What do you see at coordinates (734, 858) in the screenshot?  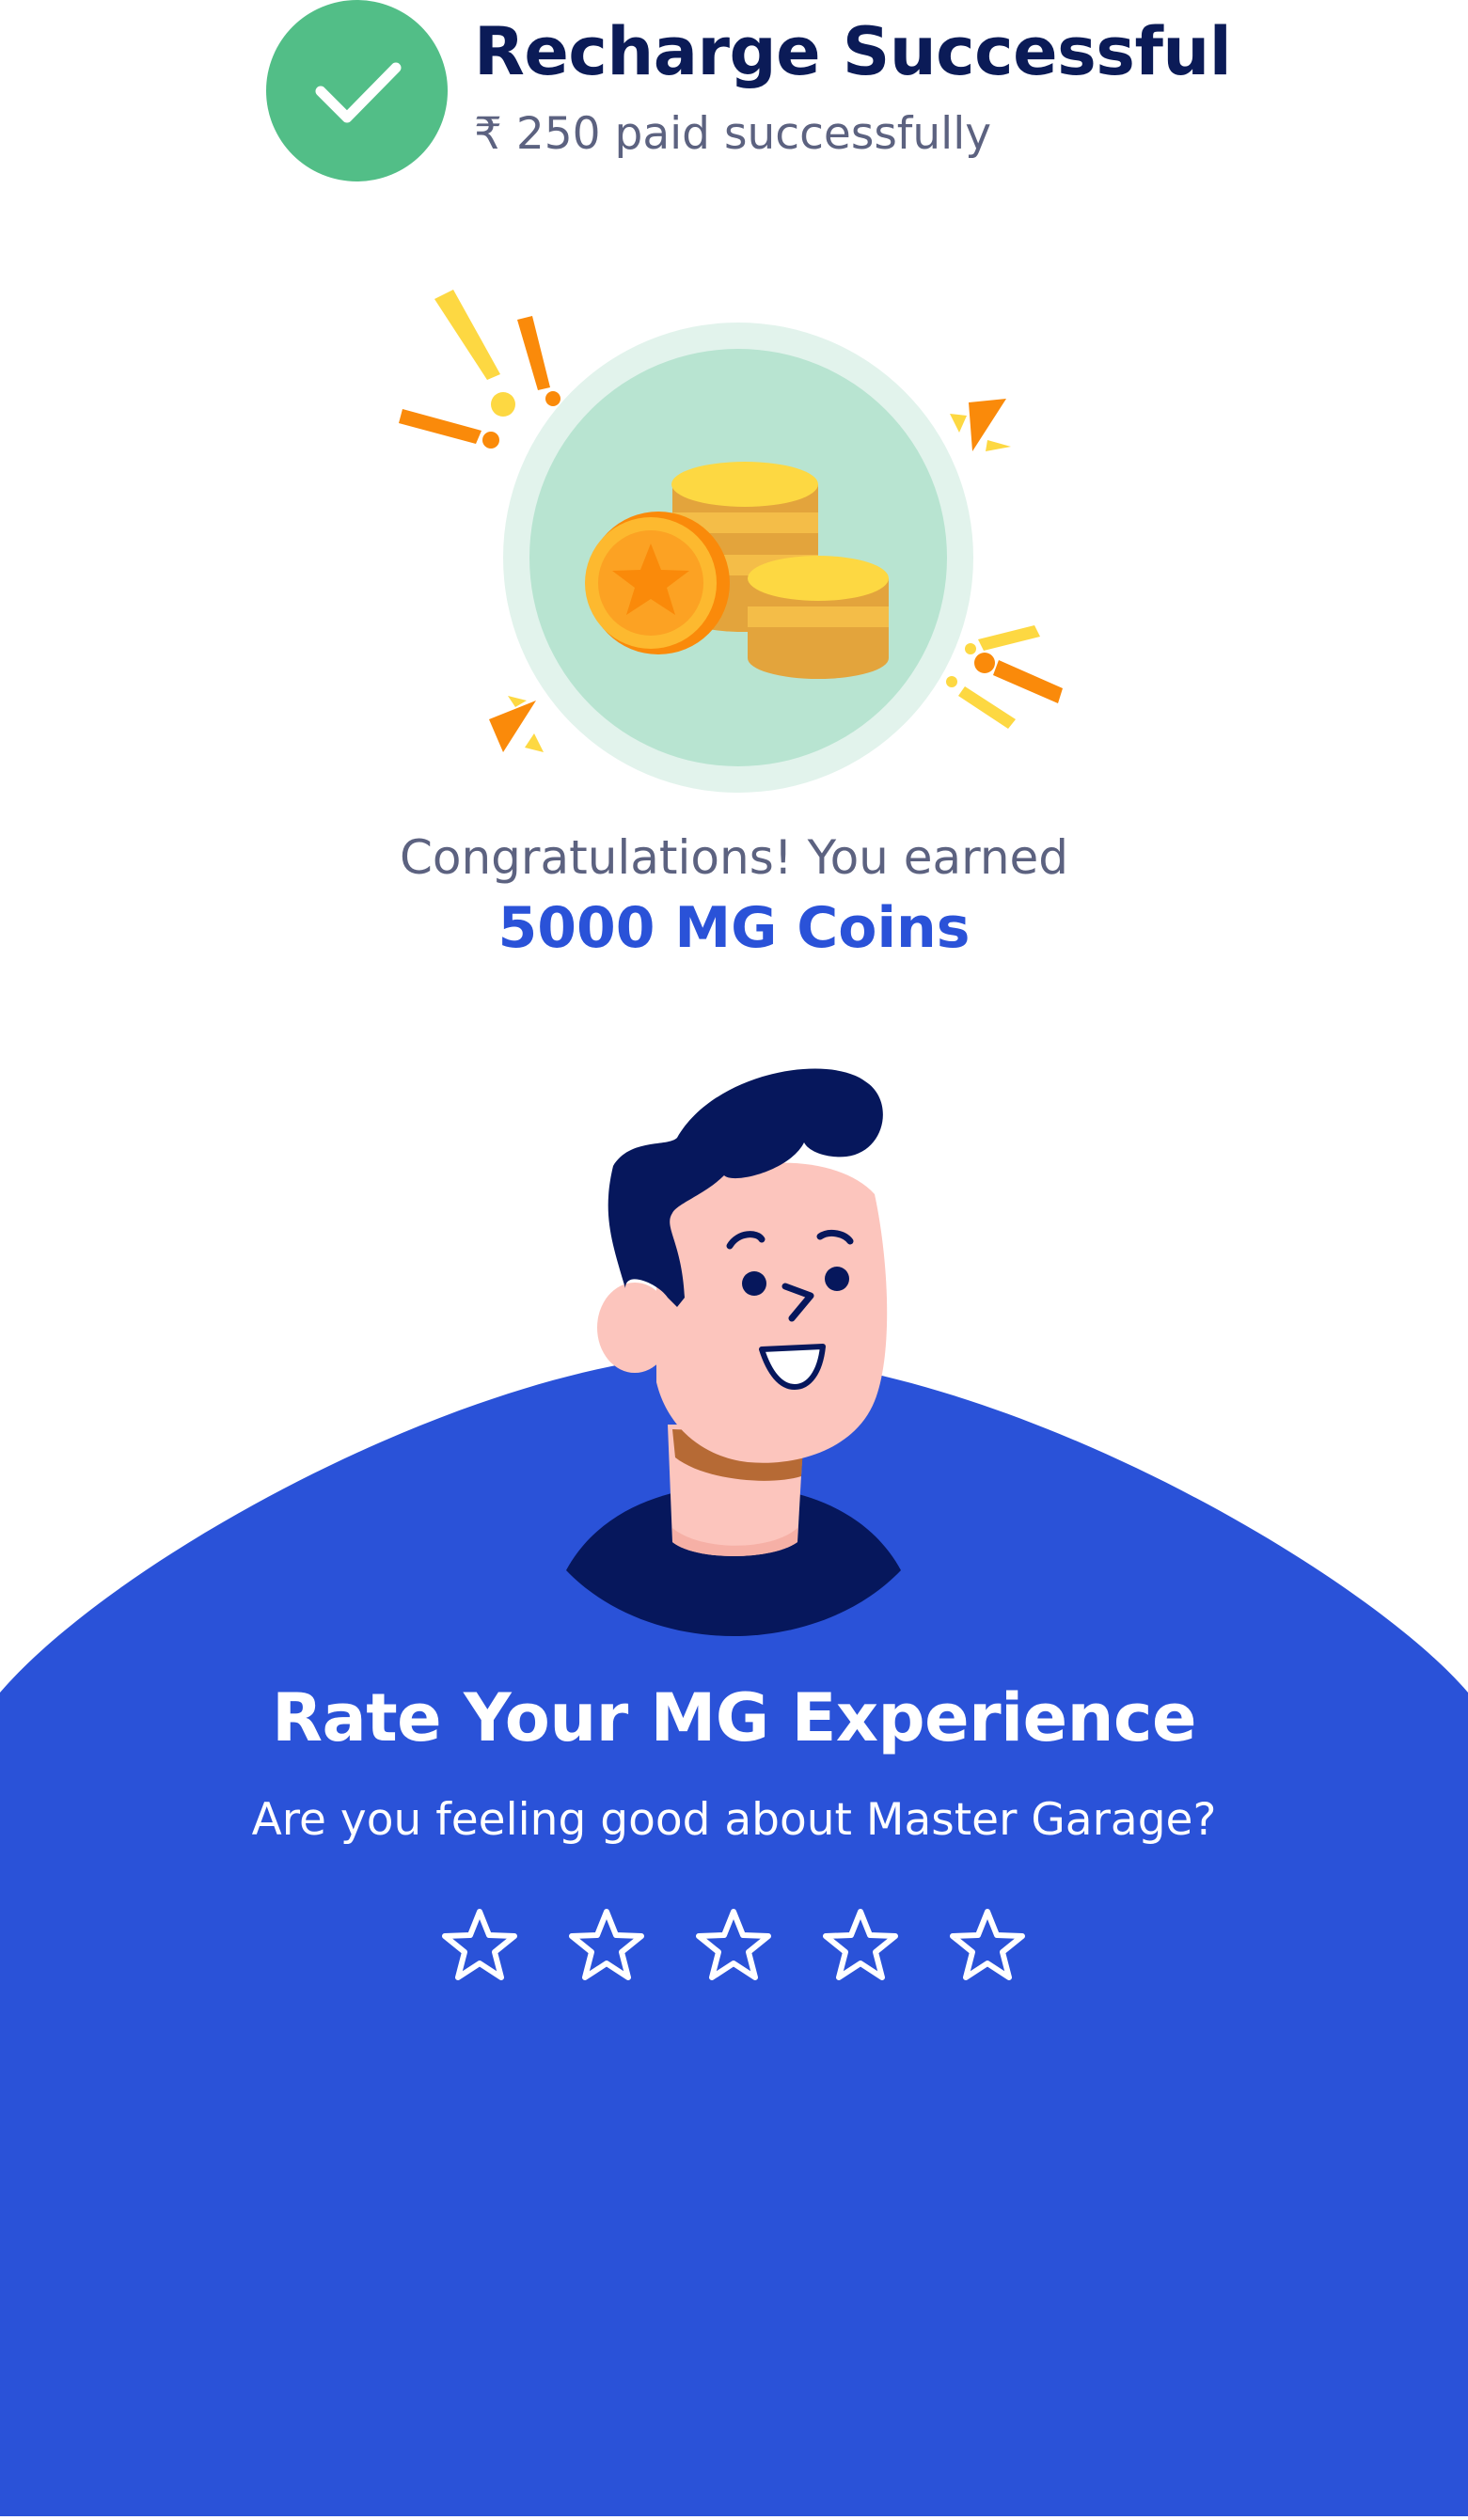 I see `congrats-text: Congratulations! You earned` at bounding box center [734, 858].